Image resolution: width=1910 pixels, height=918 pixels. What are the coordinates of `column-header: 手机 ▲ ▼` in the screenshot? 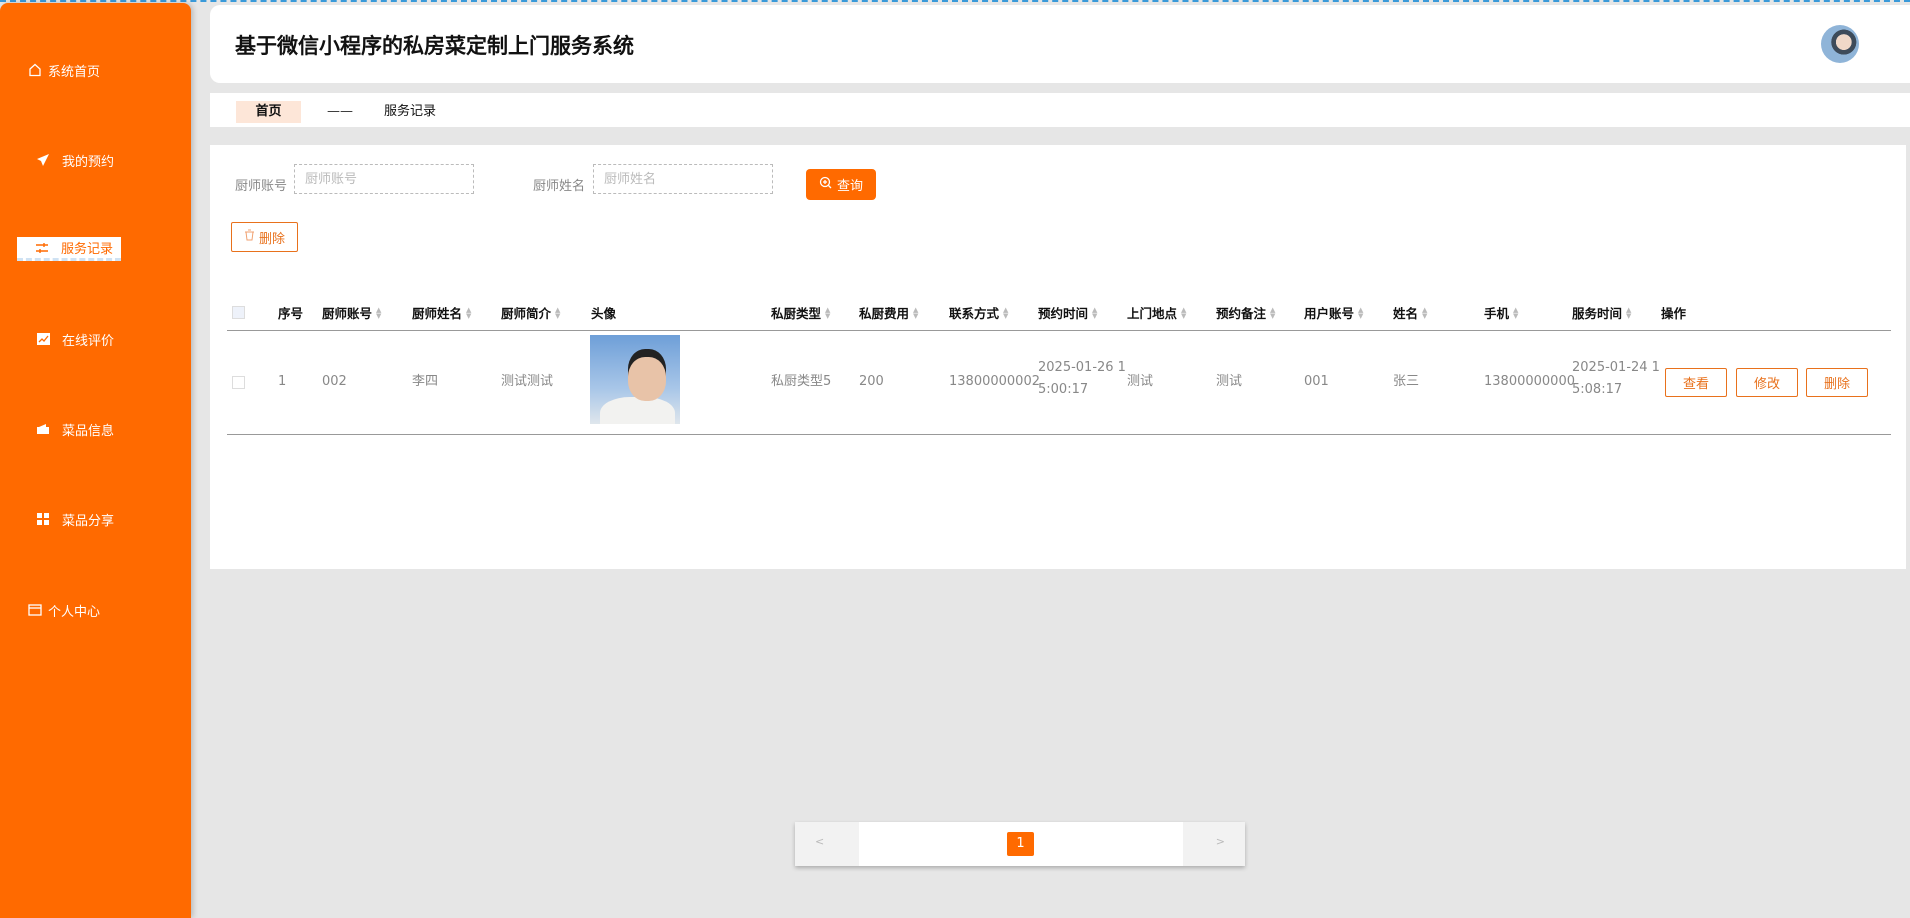 It's located at (1501, 312).